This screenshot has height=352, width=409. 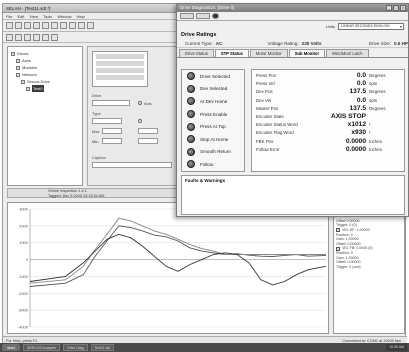 What do you see at coordinates (90, 25) in the screenshot?
I see `help-icon` at bounding box center [90, 25].